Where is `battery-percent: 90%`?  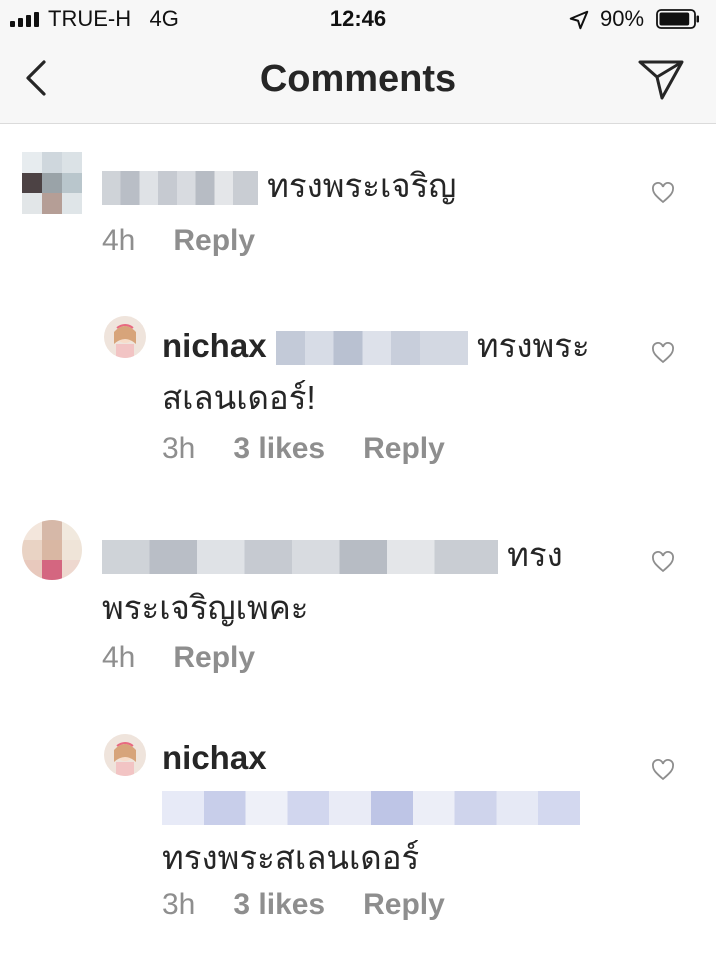
battery-percent: 90% is located at coordinates (622, 18).